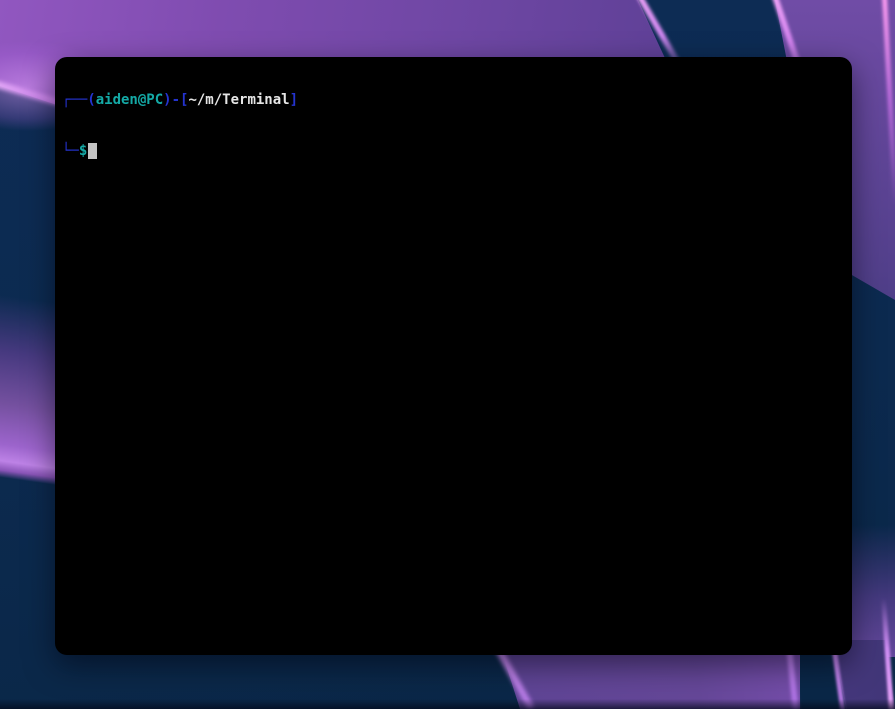 Image resolution: width=895 pixels, height=709 pixels. What do you see at coordinates (872, 591) in the screenshot?
I see `wallpaper-glow-bottom-right` at bounding box center [872, 591].